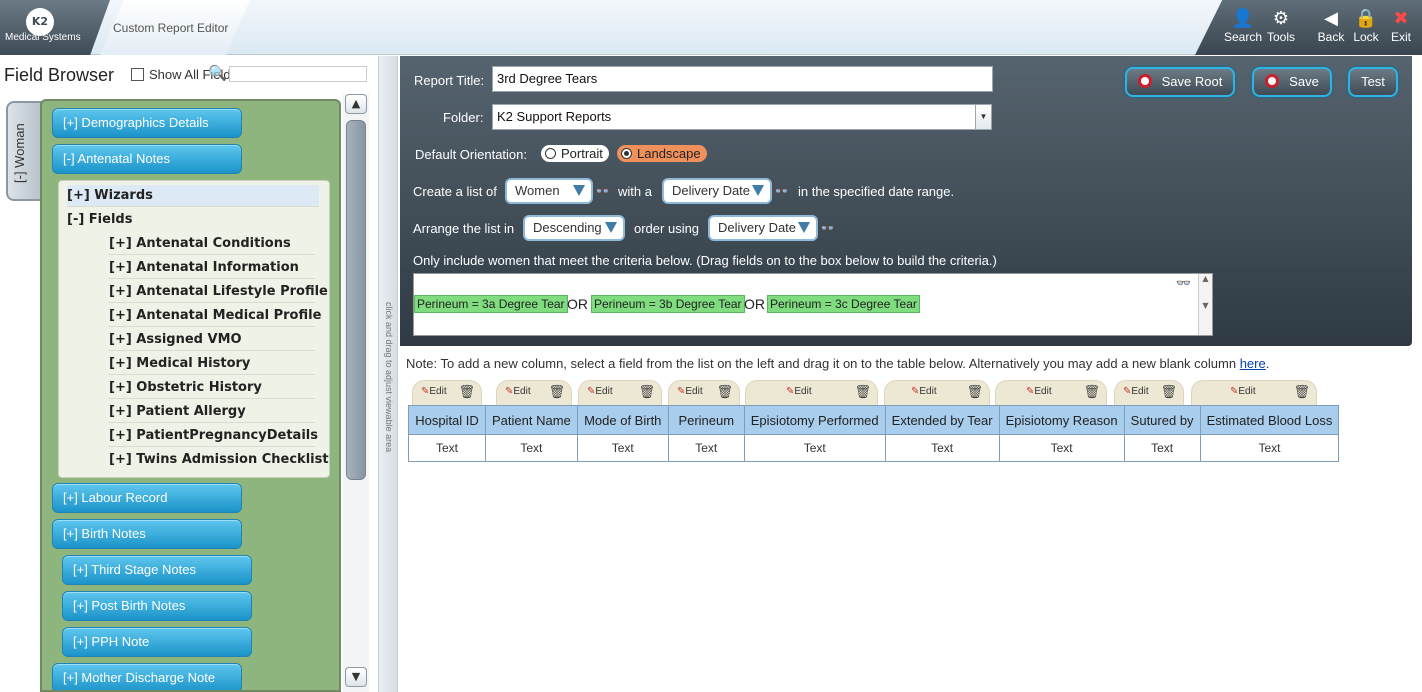 The image size is (1422, 692). Describe the element at coordinates (1281, 18) in the screenshot. I see `gear-icon: ⚙` at that location.